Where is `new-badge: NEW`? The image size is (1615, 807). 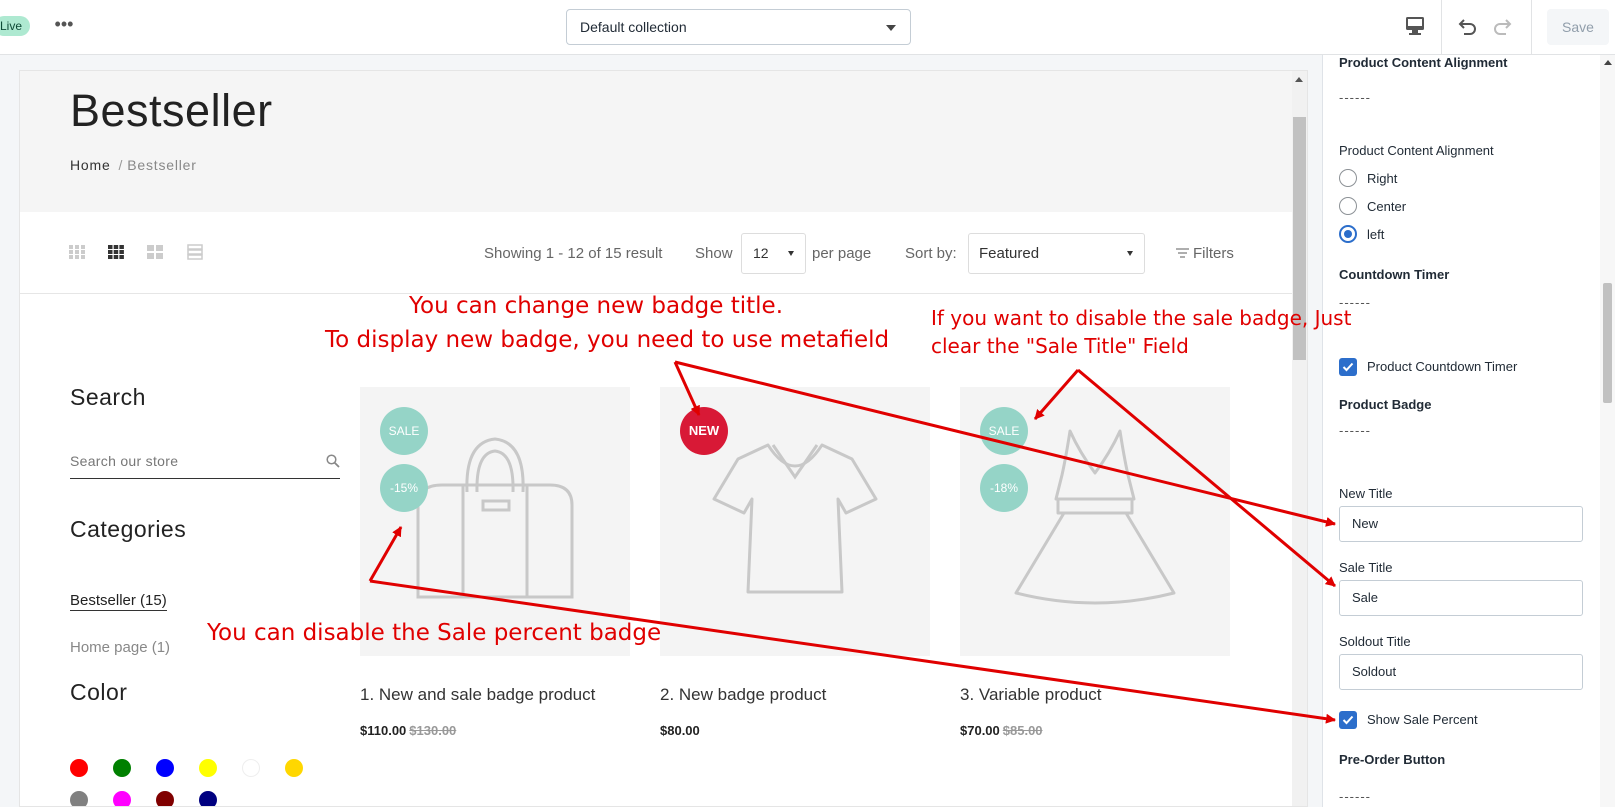 new-badge: NEW is located at coordinates (704, 431).